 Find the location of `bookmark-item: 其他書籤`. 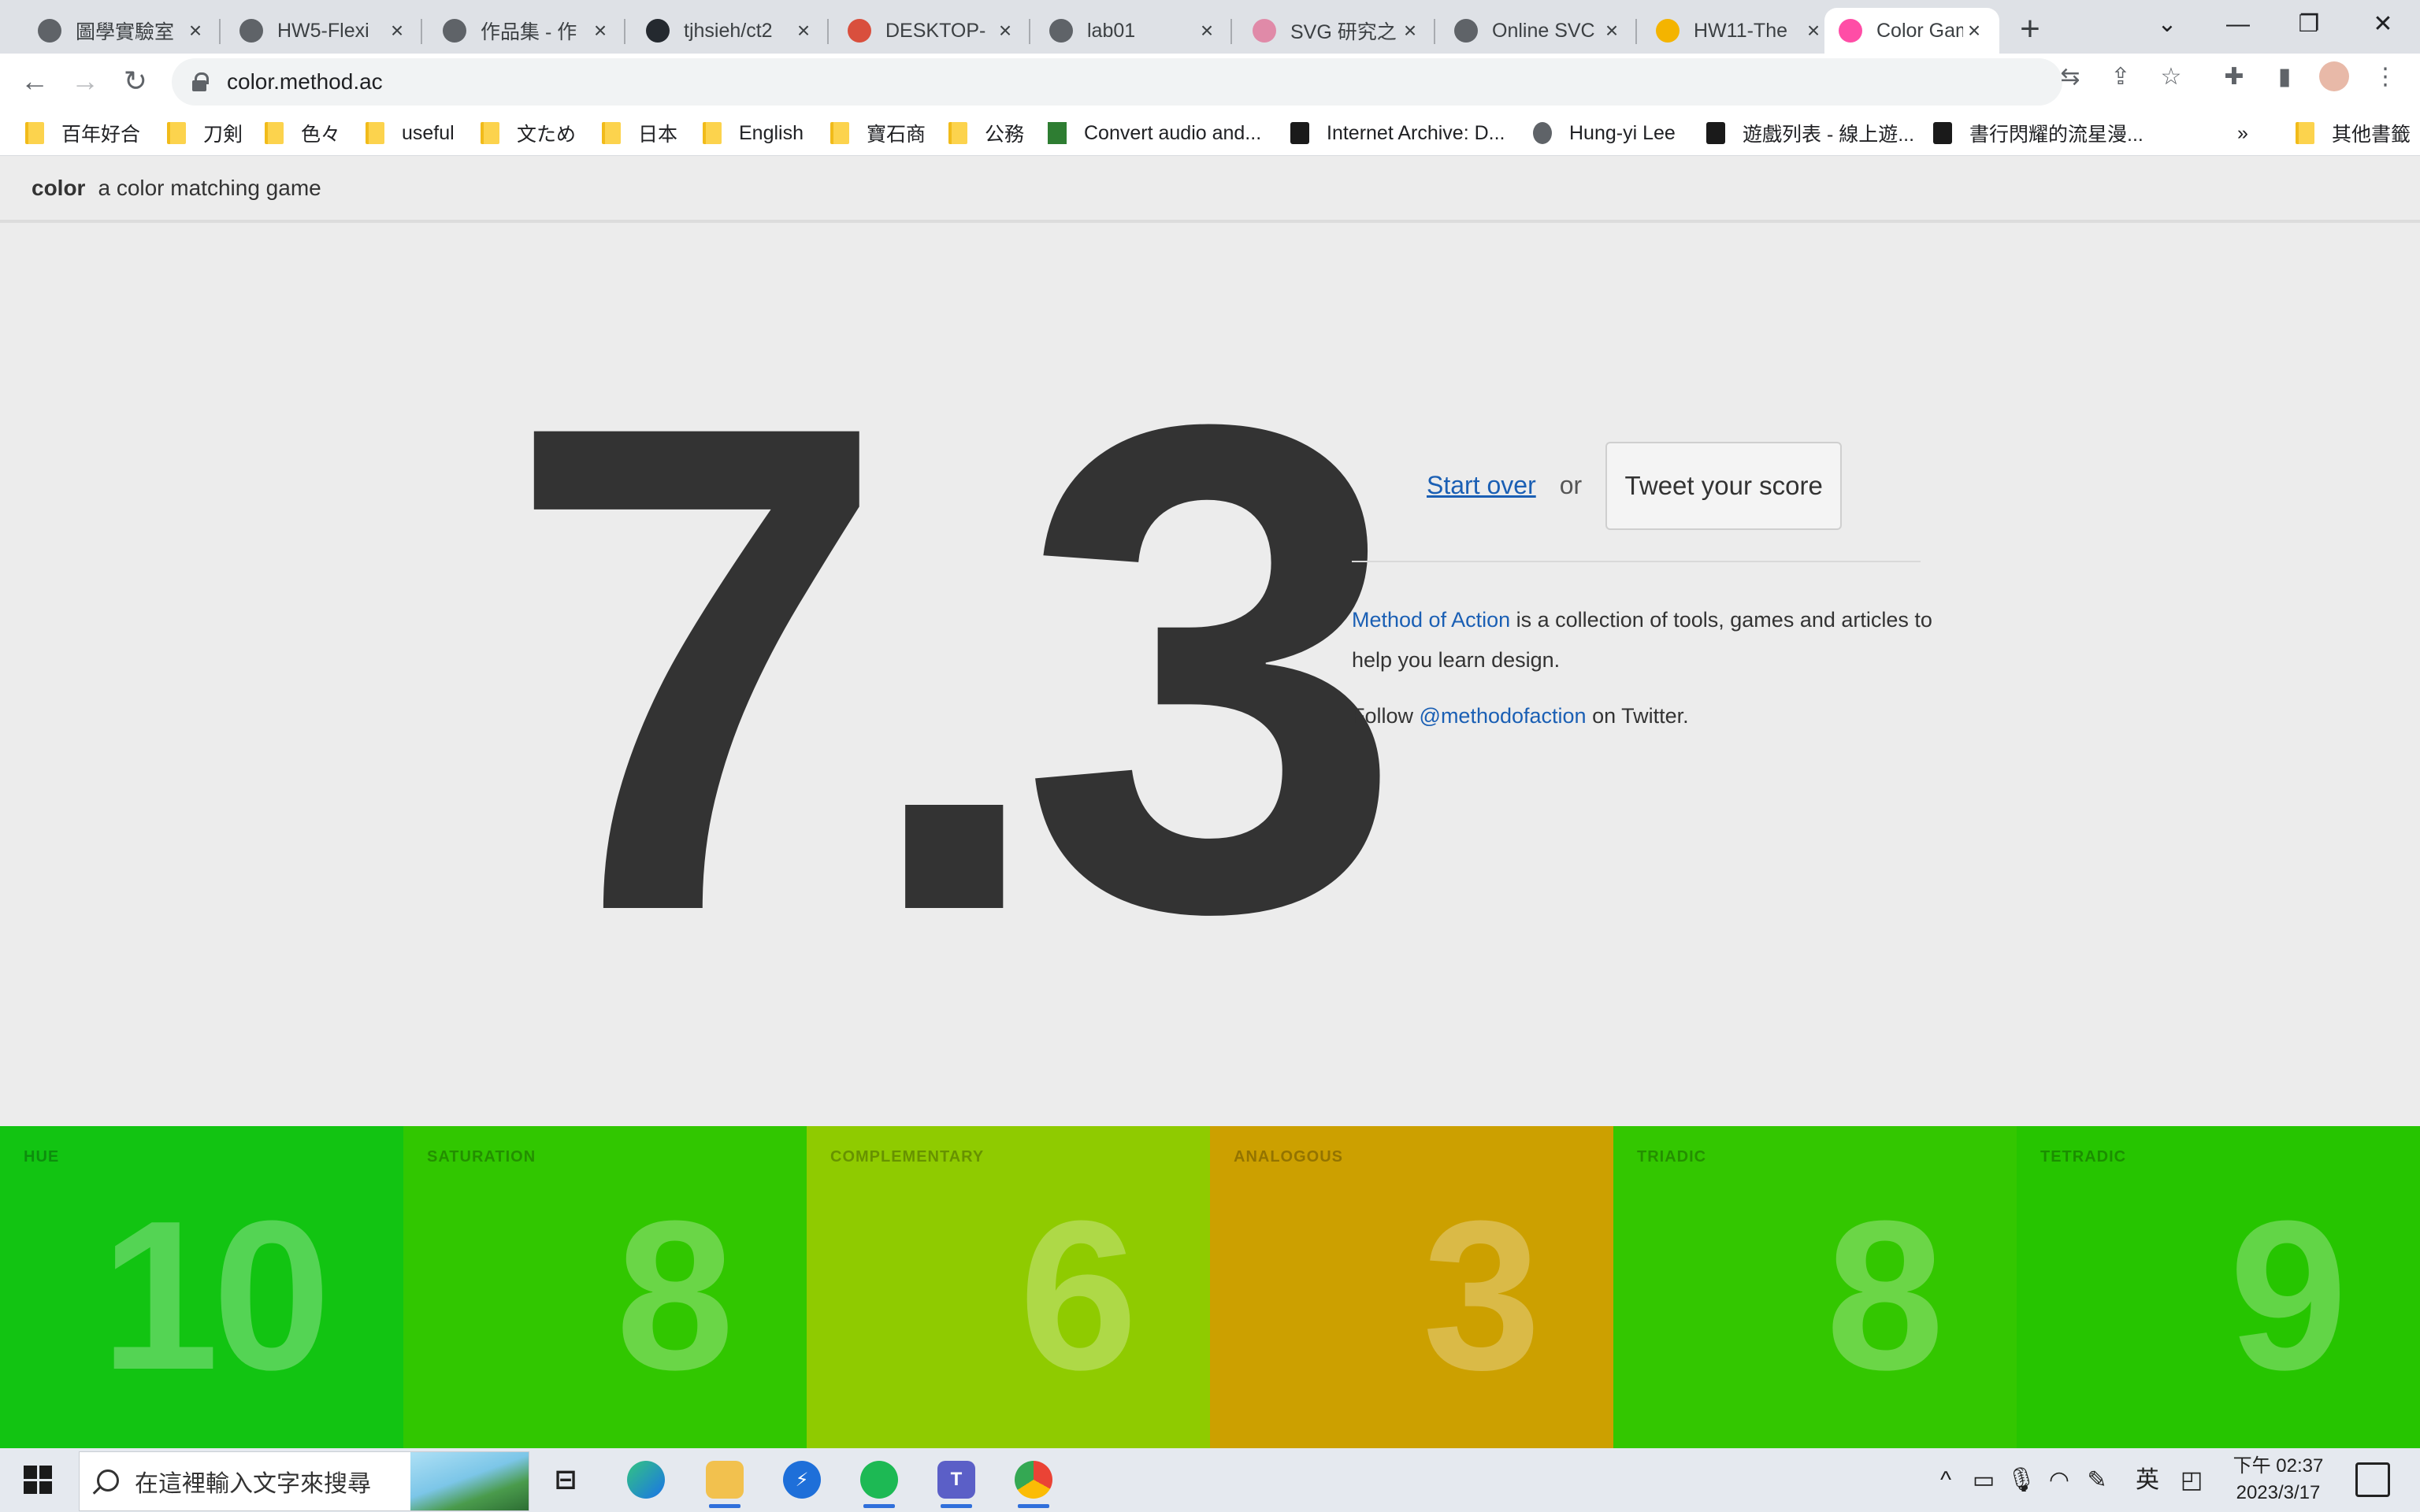

bookmark-item: 其他書籤 is located at coordinates (2353, 133).